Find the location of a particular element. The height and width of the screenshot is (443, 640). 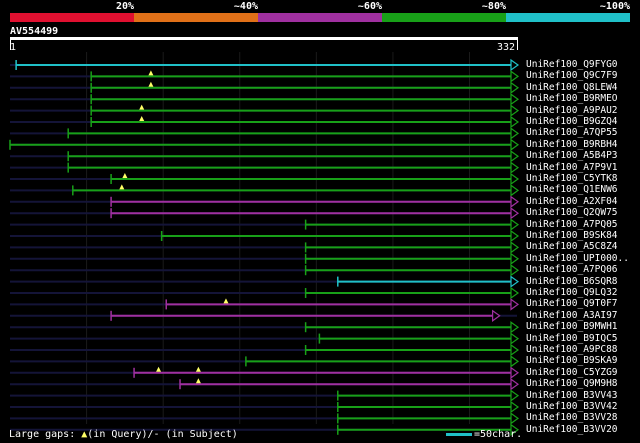

hit-label: UniRef100_A9PC88 is located at coordinates (572, 349).